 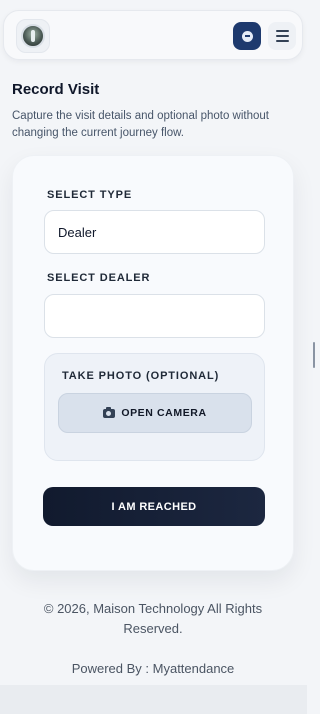 What do you see at coordinates (153, 668) in the screenshot?
I see `powered-by-text: Powered By : Myattendance` at bounding box center [153, 668].